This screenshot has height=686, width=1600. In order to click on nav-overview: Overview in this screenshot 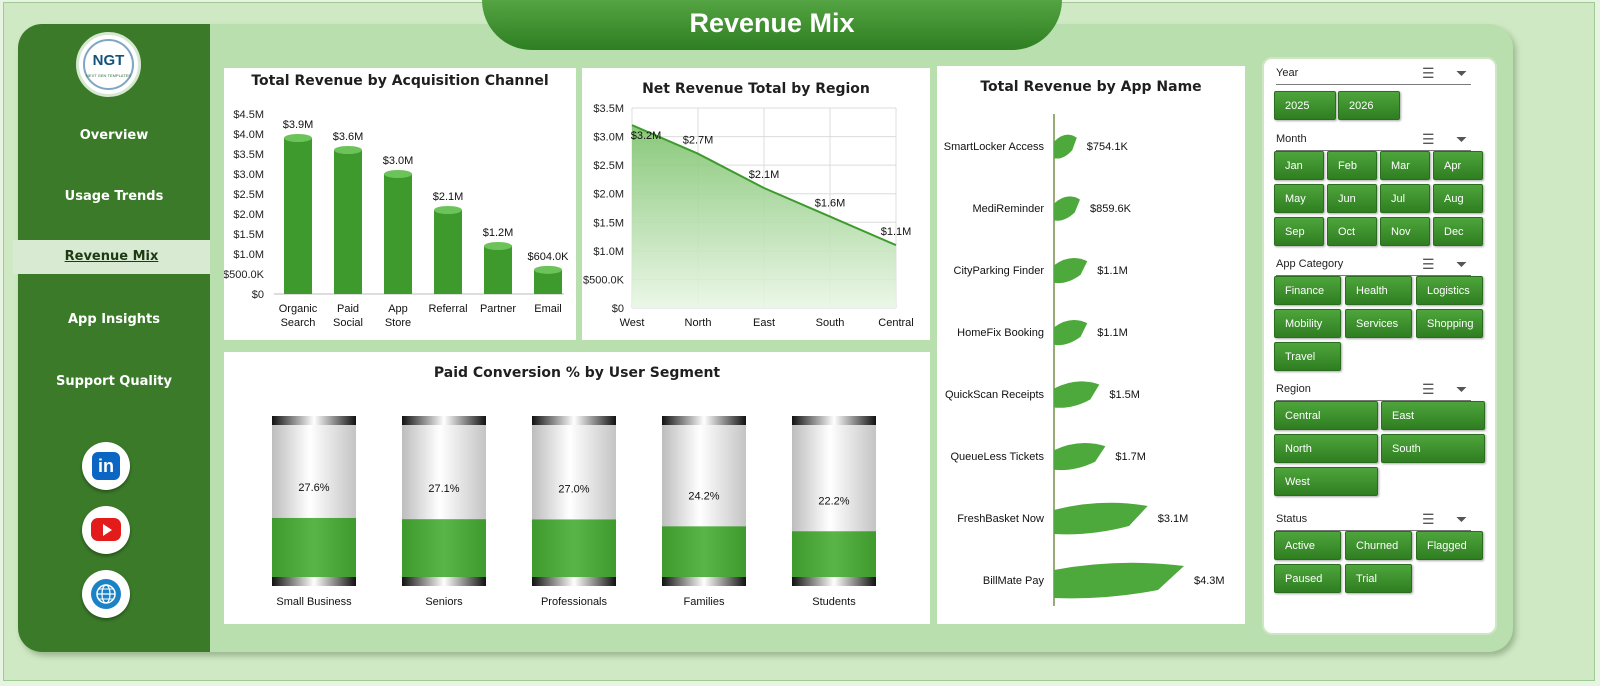, I will do `click(114, 135)`.